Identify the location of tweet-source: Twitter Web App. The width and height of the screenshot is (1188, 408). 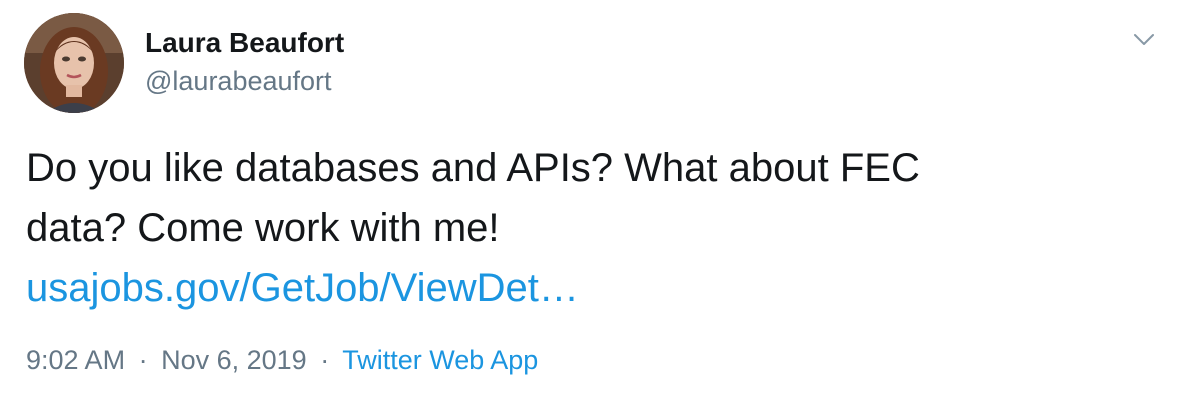
(440, 360).